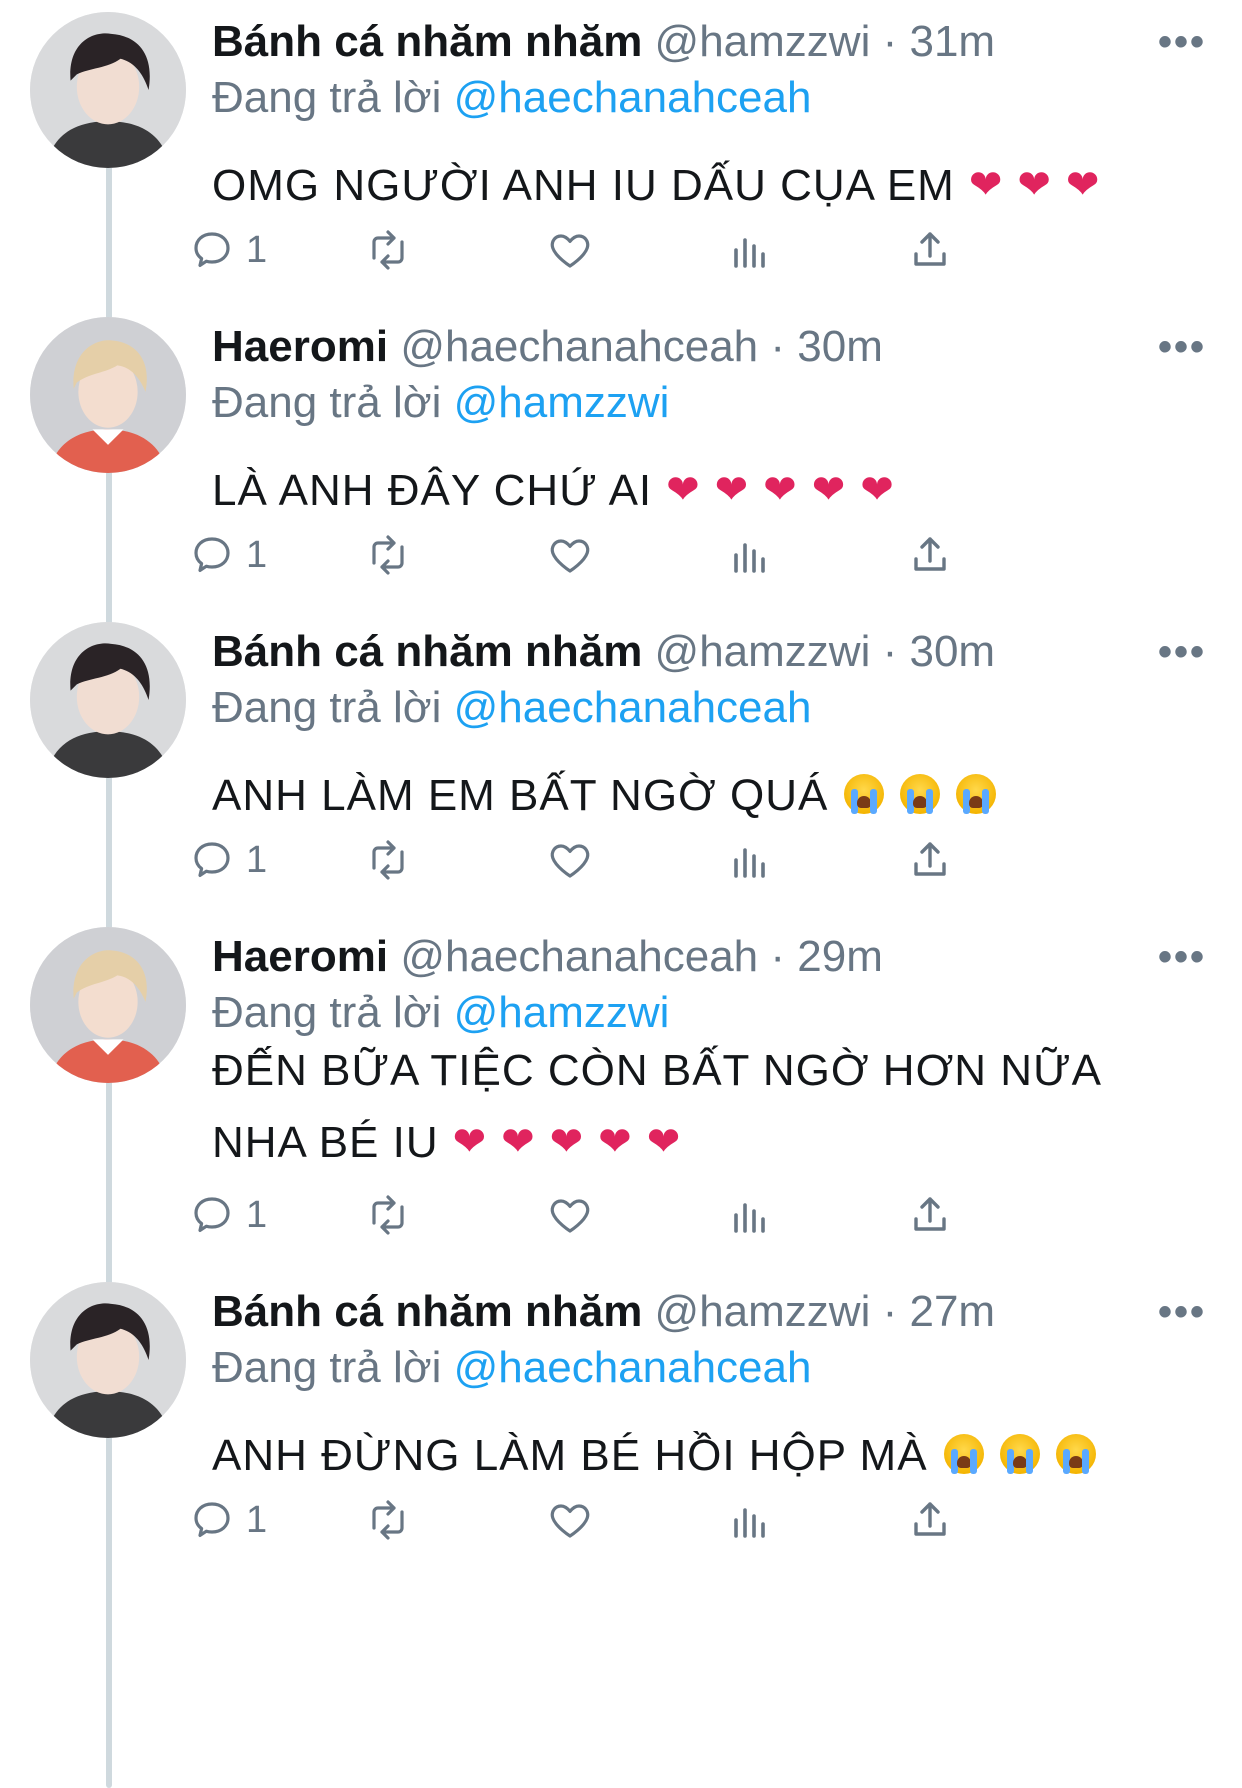 The width and height of the screenshot is (1242, 1788). Describe the element at coordinates (643, 250) in the screenshot. I see `tweet-actions: 1` at that location.